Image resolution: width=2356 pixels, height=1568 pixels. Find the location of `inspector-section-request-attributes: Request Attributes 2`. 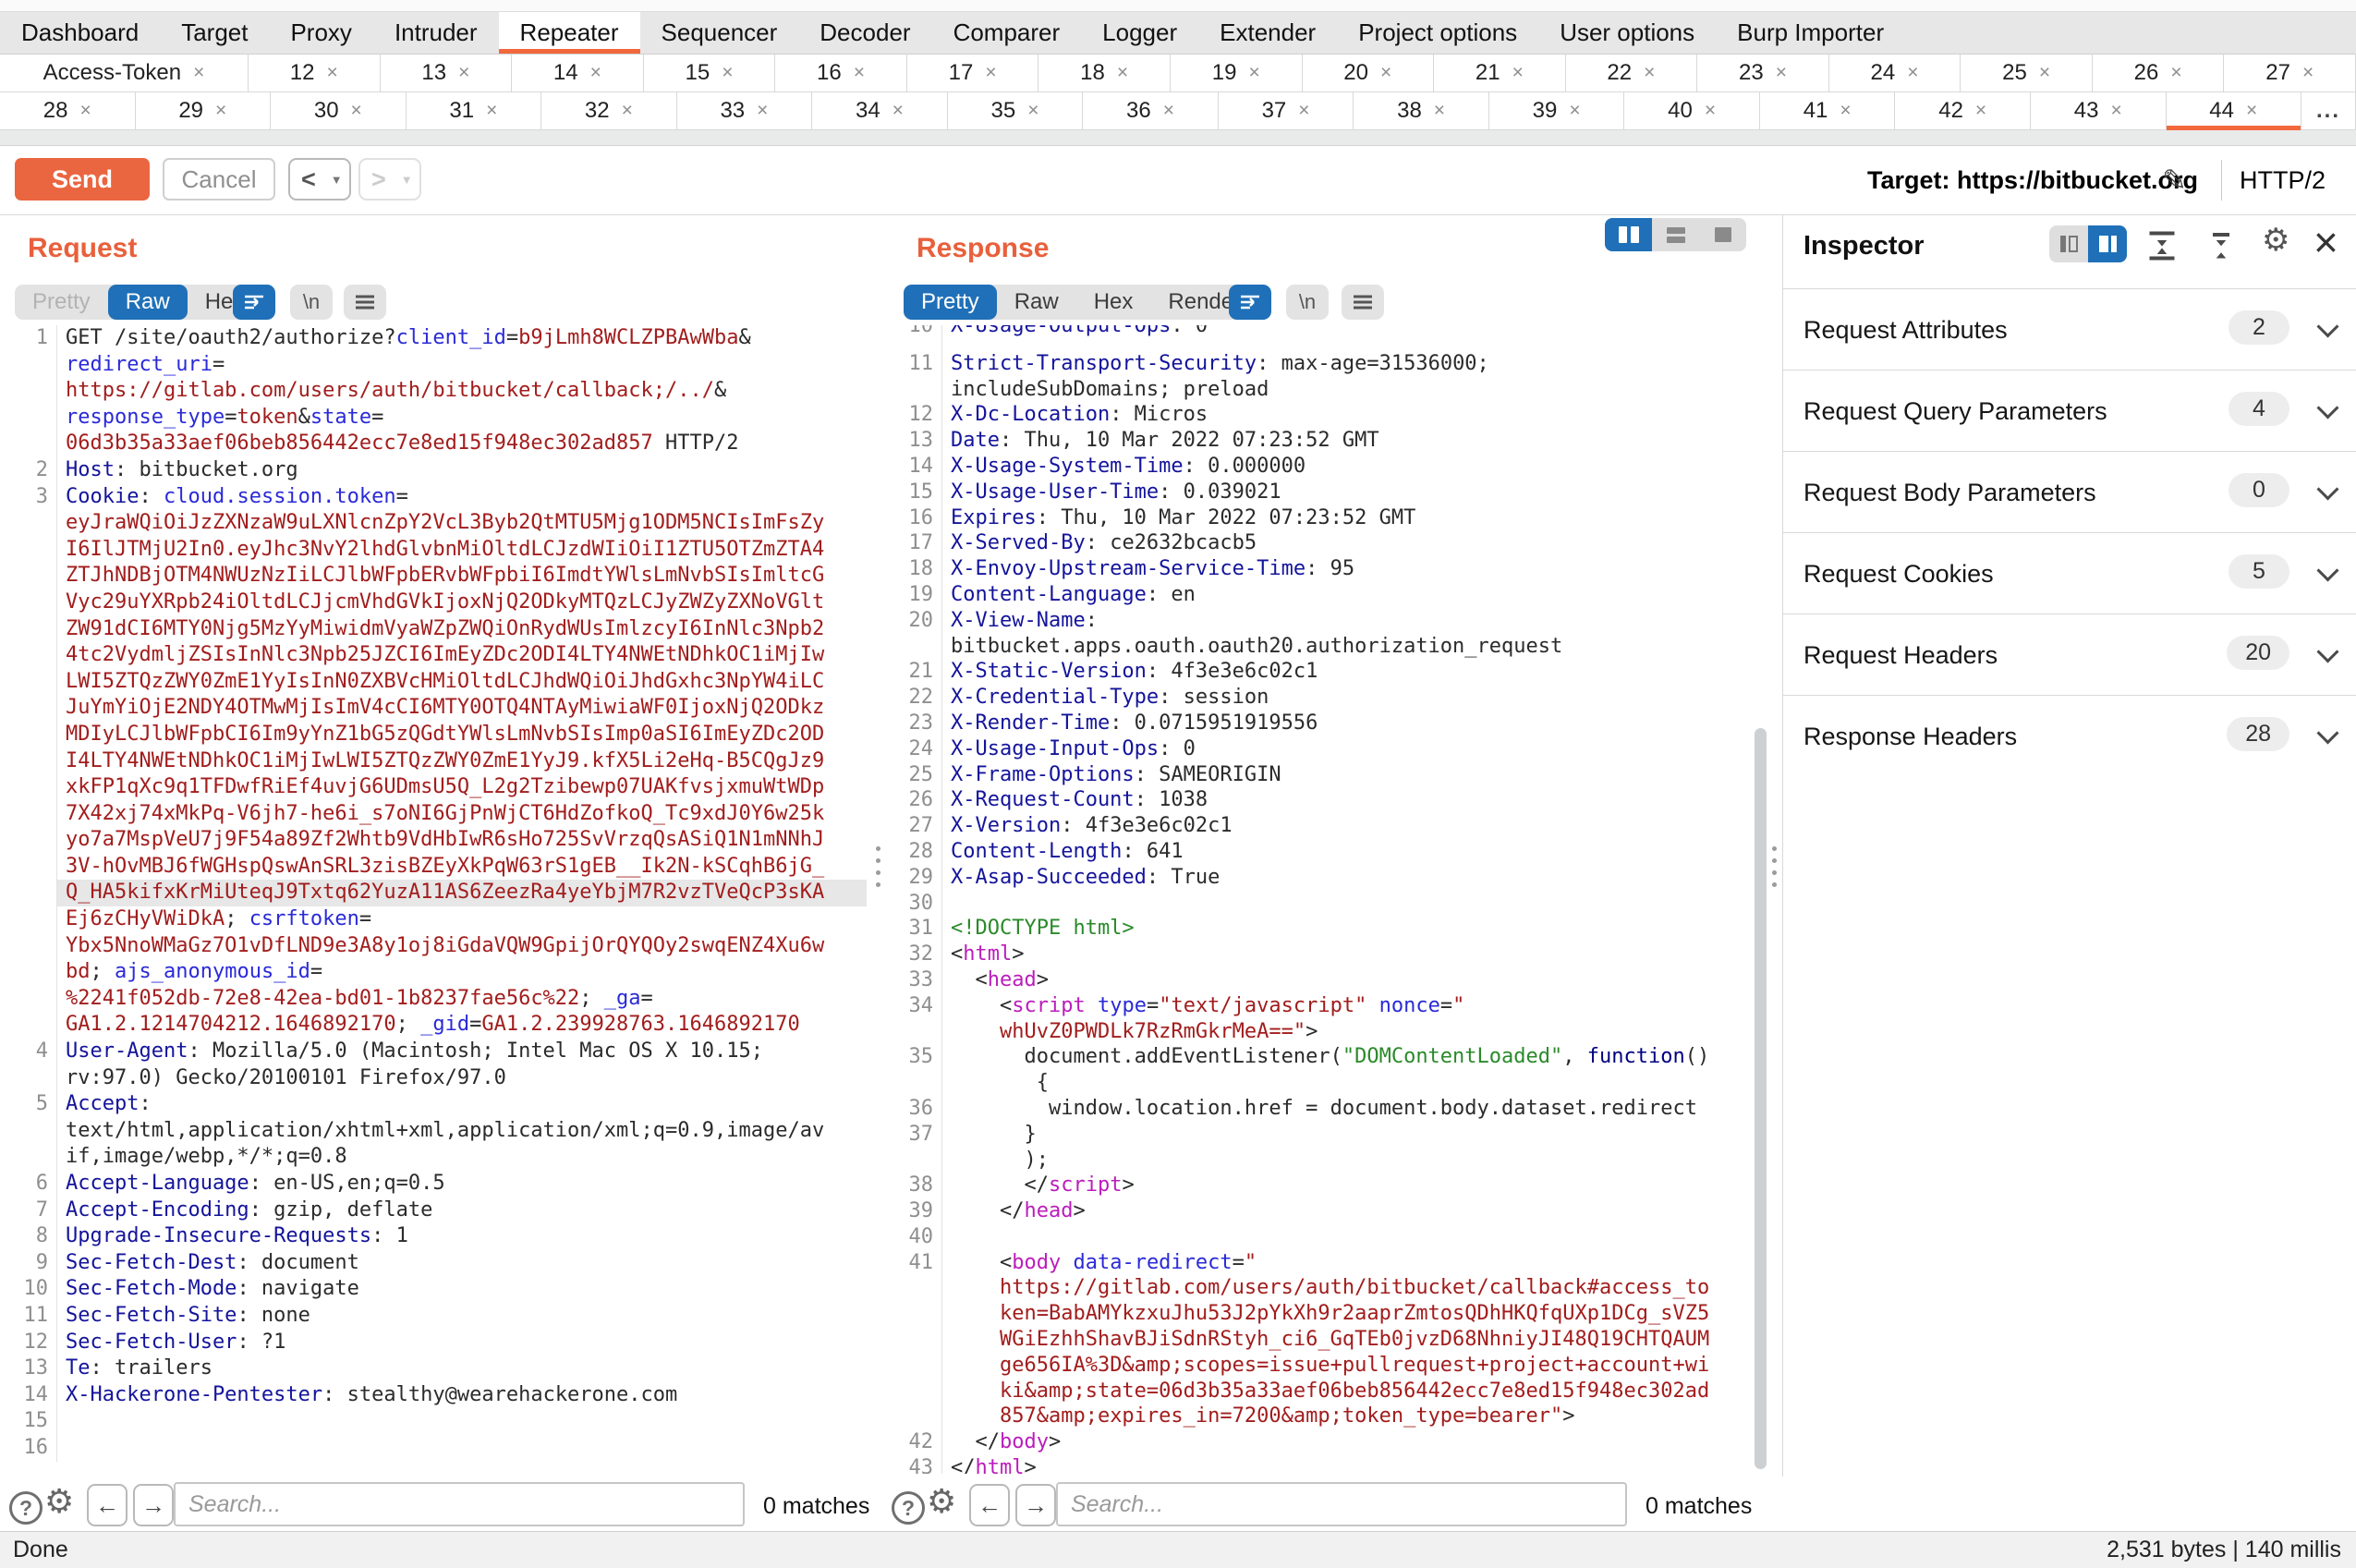

inspector-section-request-attributes: Request Attributes 2 is located at coordinates (2070, 329).